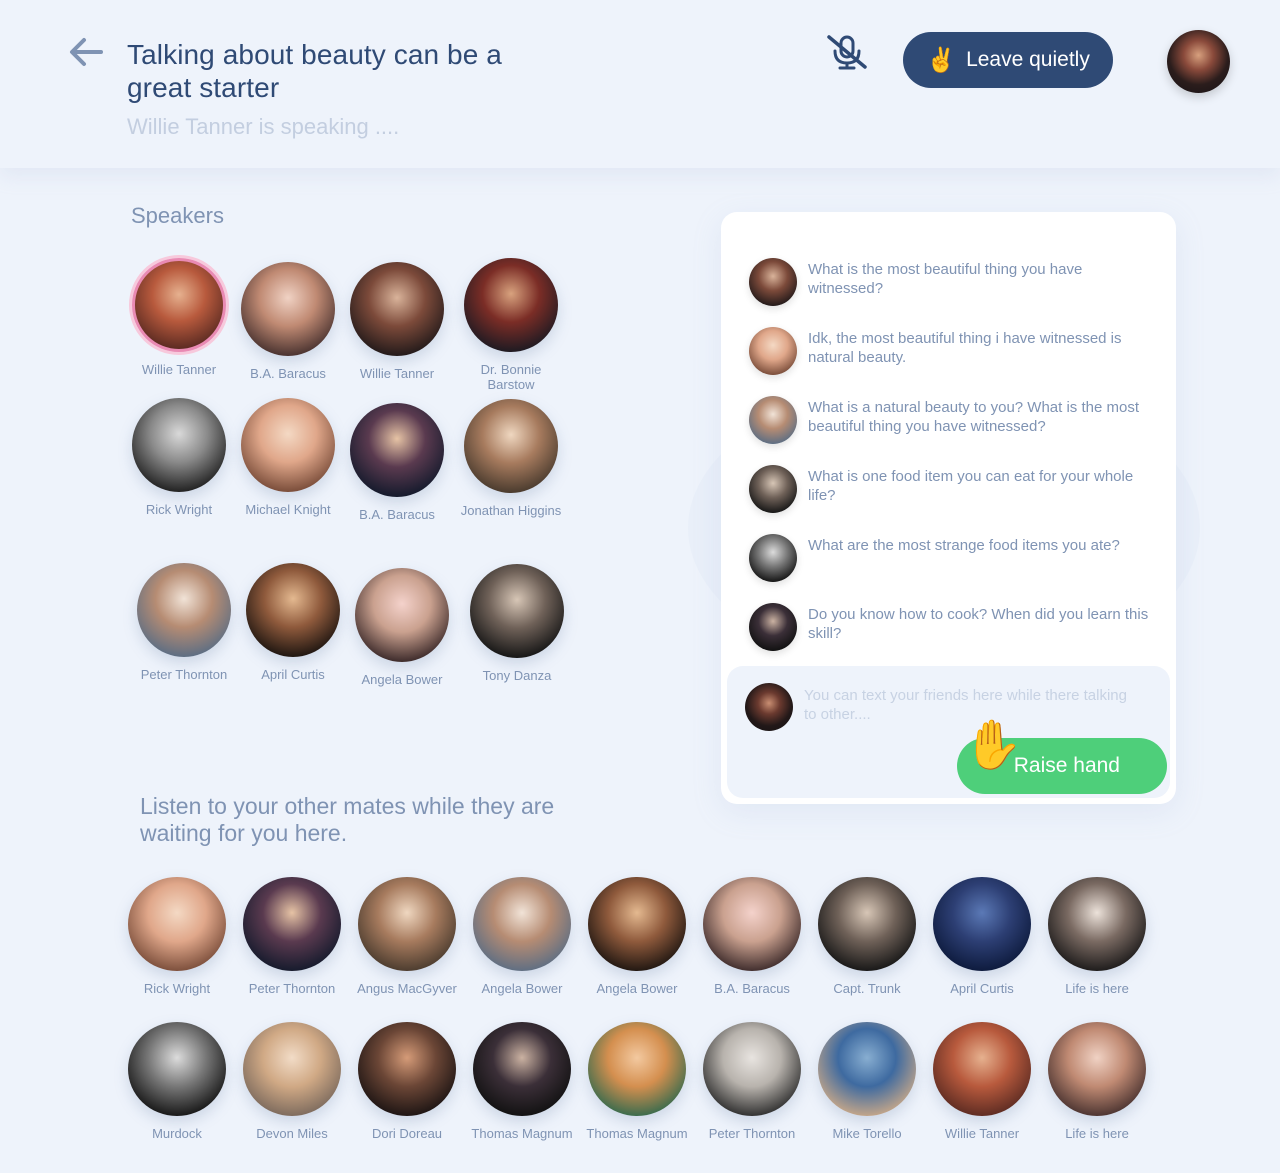  I want to click on raise-hand-button: ✋ Raise hand, so click(1062, 756).